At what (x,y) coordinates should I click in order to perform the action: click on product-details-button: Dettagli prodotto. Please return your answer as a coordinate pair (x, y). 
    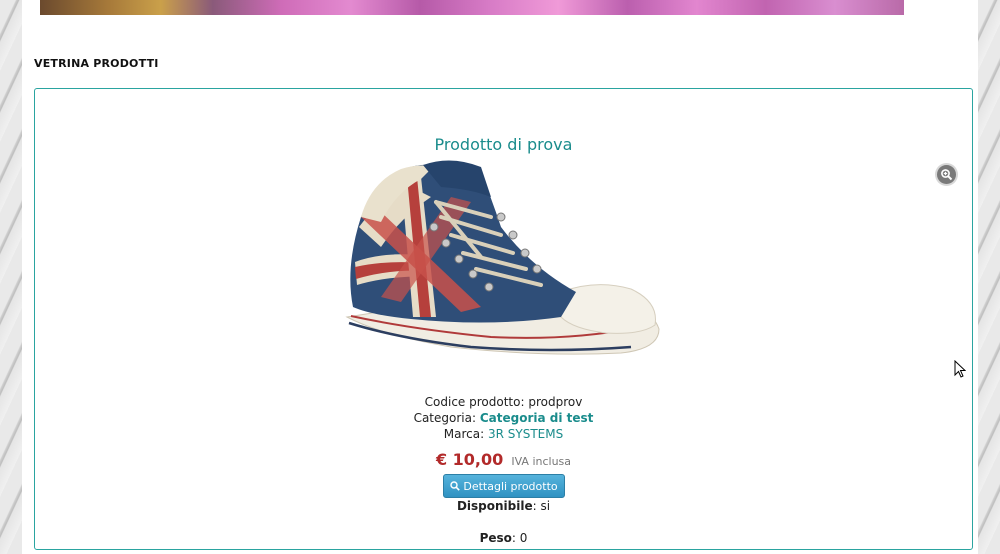
    Looking at the image, I should click on (504, 486).